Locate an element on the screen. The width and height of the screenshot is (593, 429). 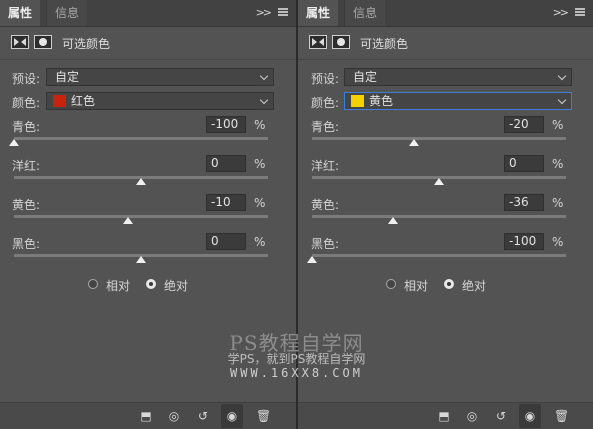
watermark-url: WWW.16XX8.COM is located at coordinates (296, 373).